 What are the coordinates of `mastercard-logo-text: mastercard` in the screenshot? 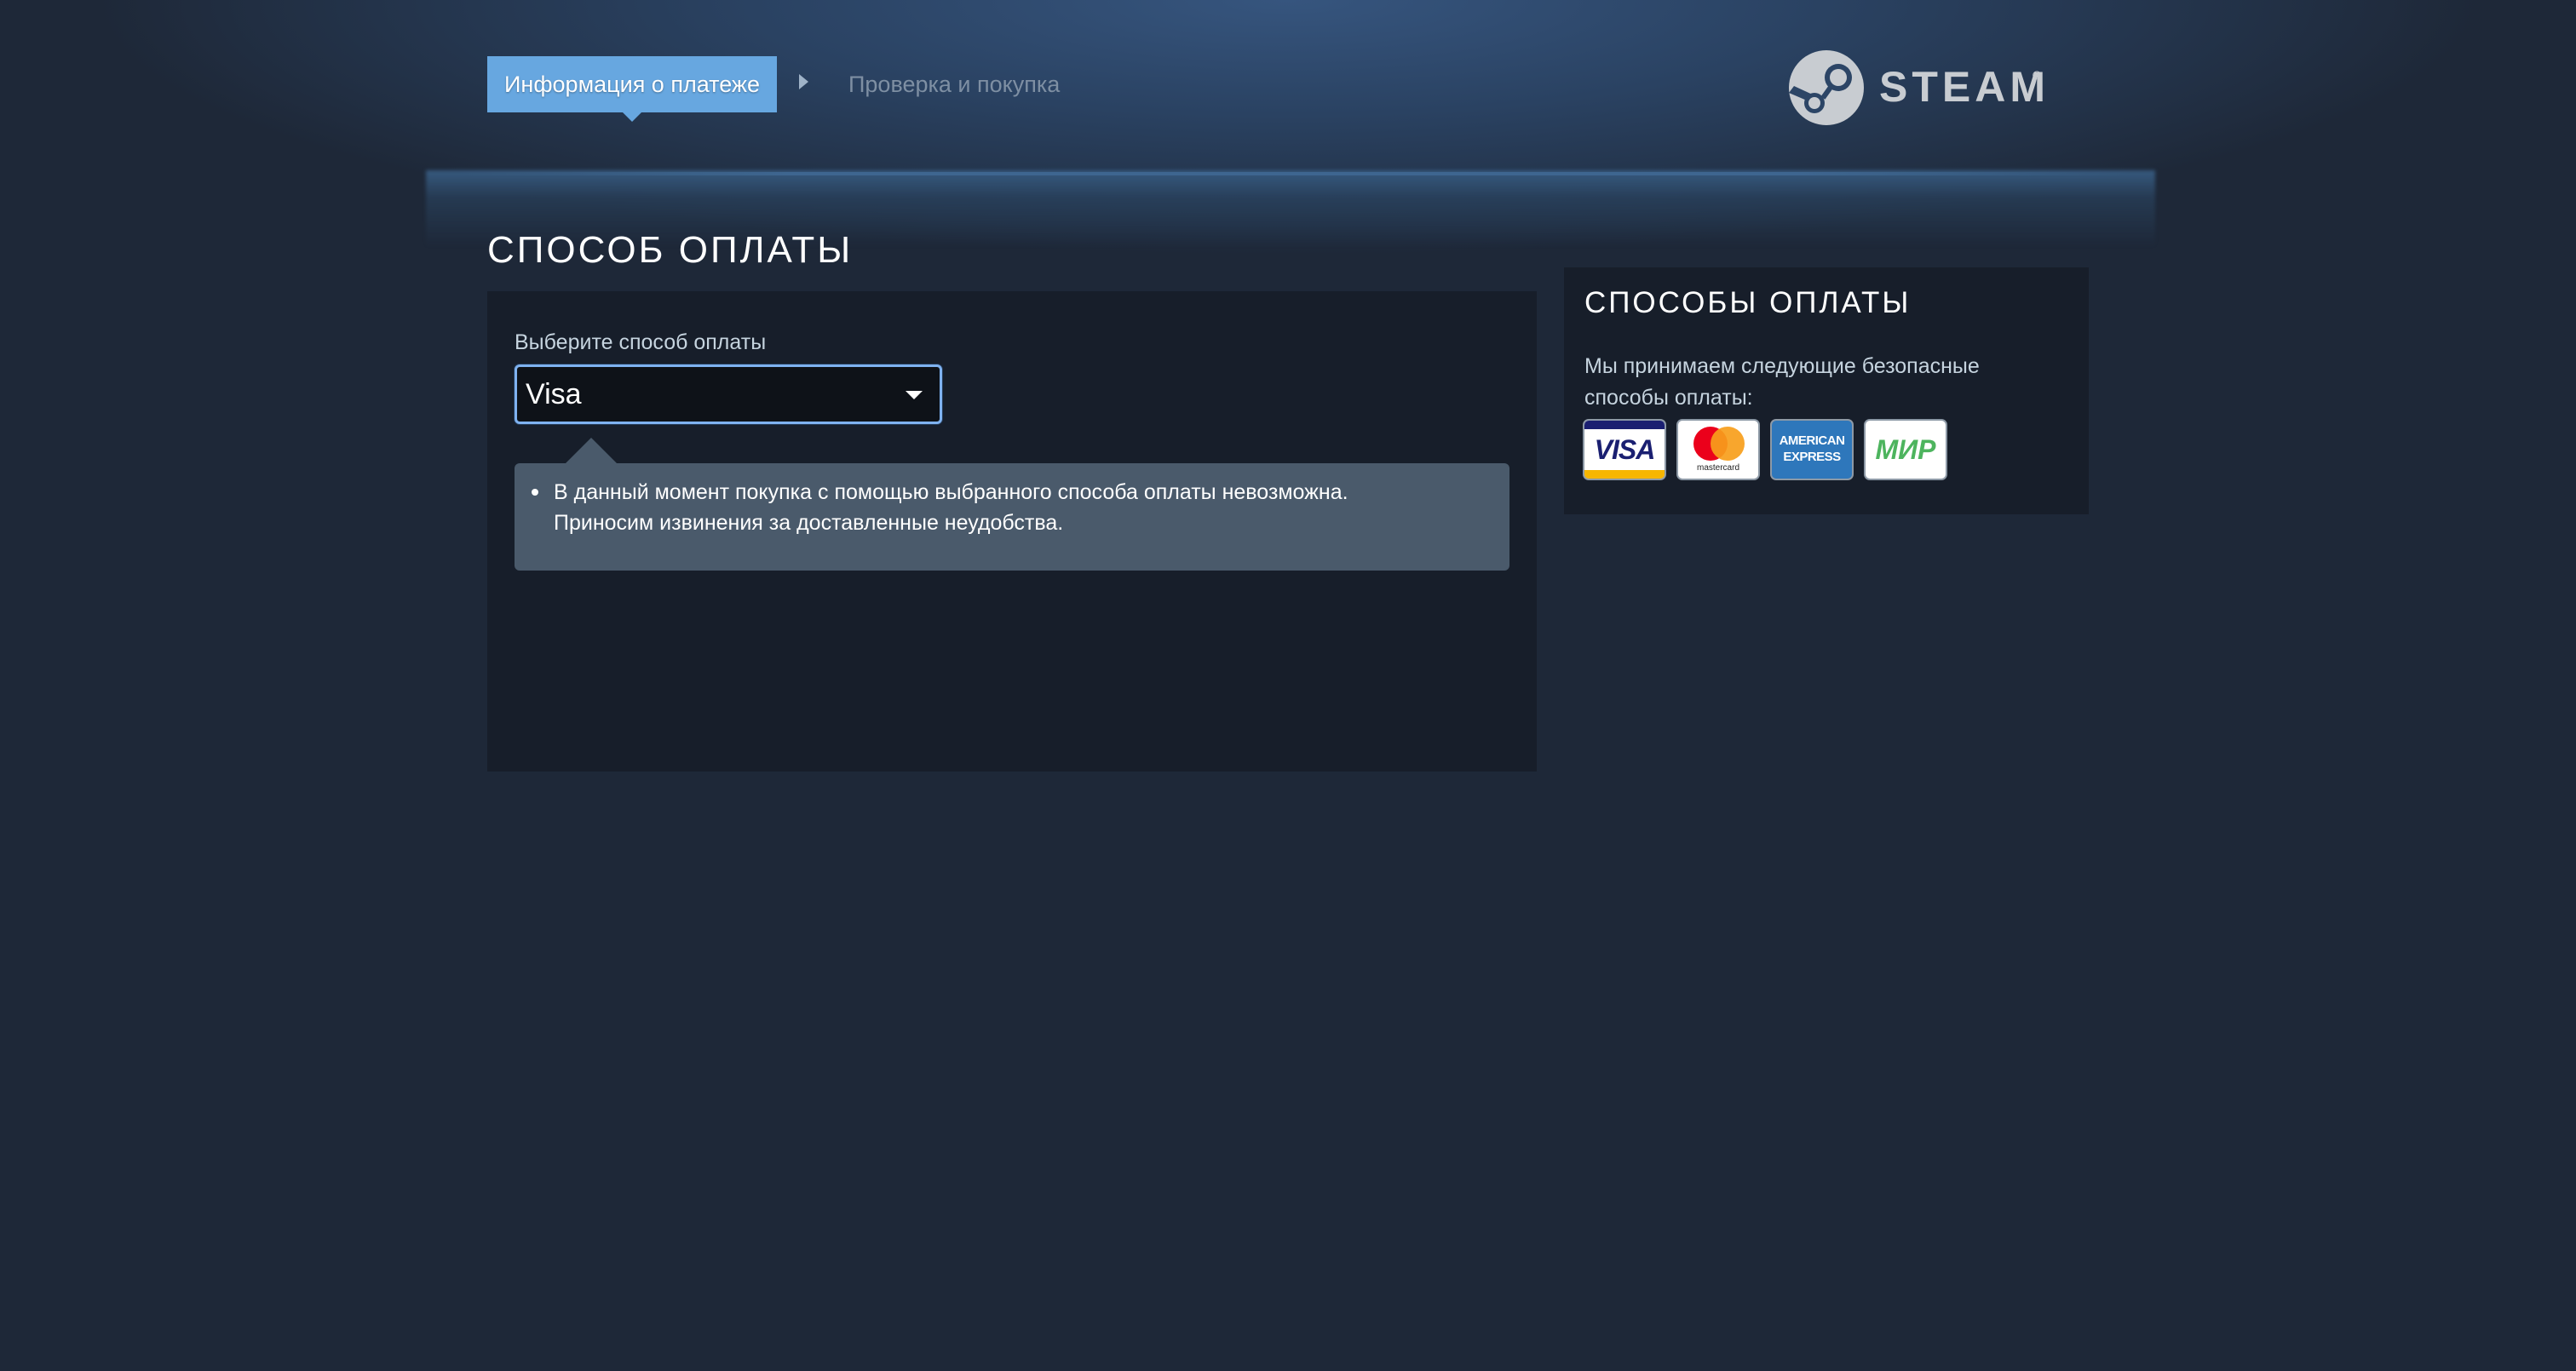 It's located at (1718, 468).